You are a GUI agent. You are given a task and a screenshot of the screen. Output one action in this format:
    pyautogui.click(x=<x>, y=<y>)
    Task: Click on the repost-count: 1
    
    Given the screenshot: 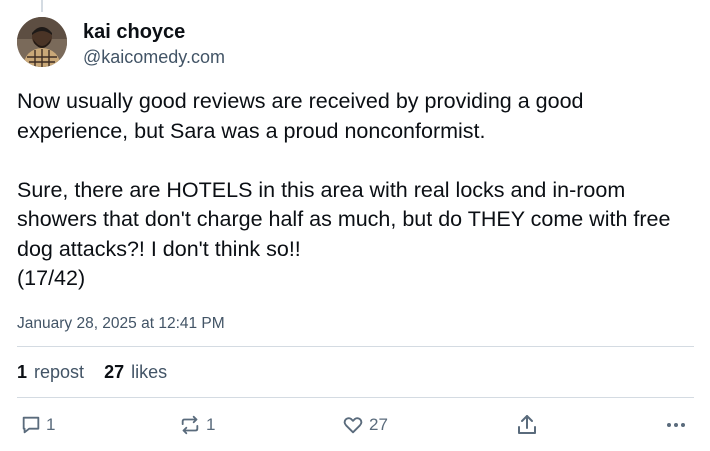 What is the action you would take?
    pyautogui.click(x=211, y=424)
    